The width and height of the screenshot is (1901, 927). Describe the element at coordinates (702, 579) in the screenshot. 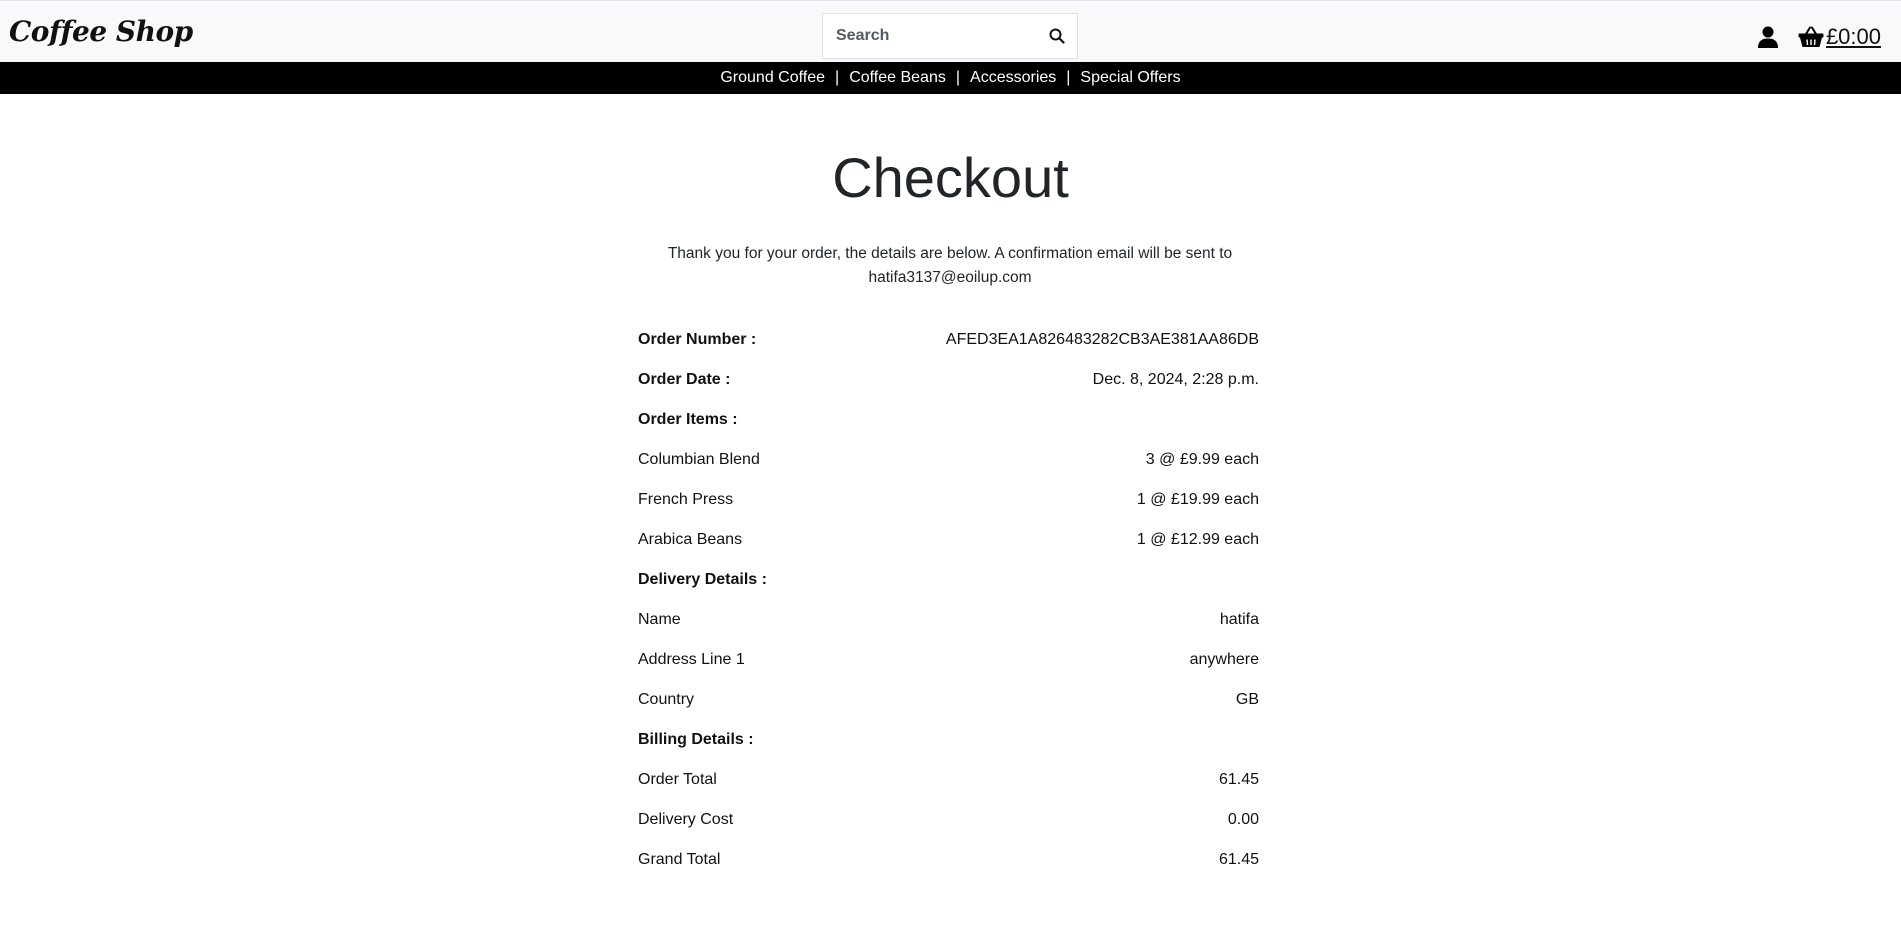

I see `delivery-heading: Delivery Details :` at that location.